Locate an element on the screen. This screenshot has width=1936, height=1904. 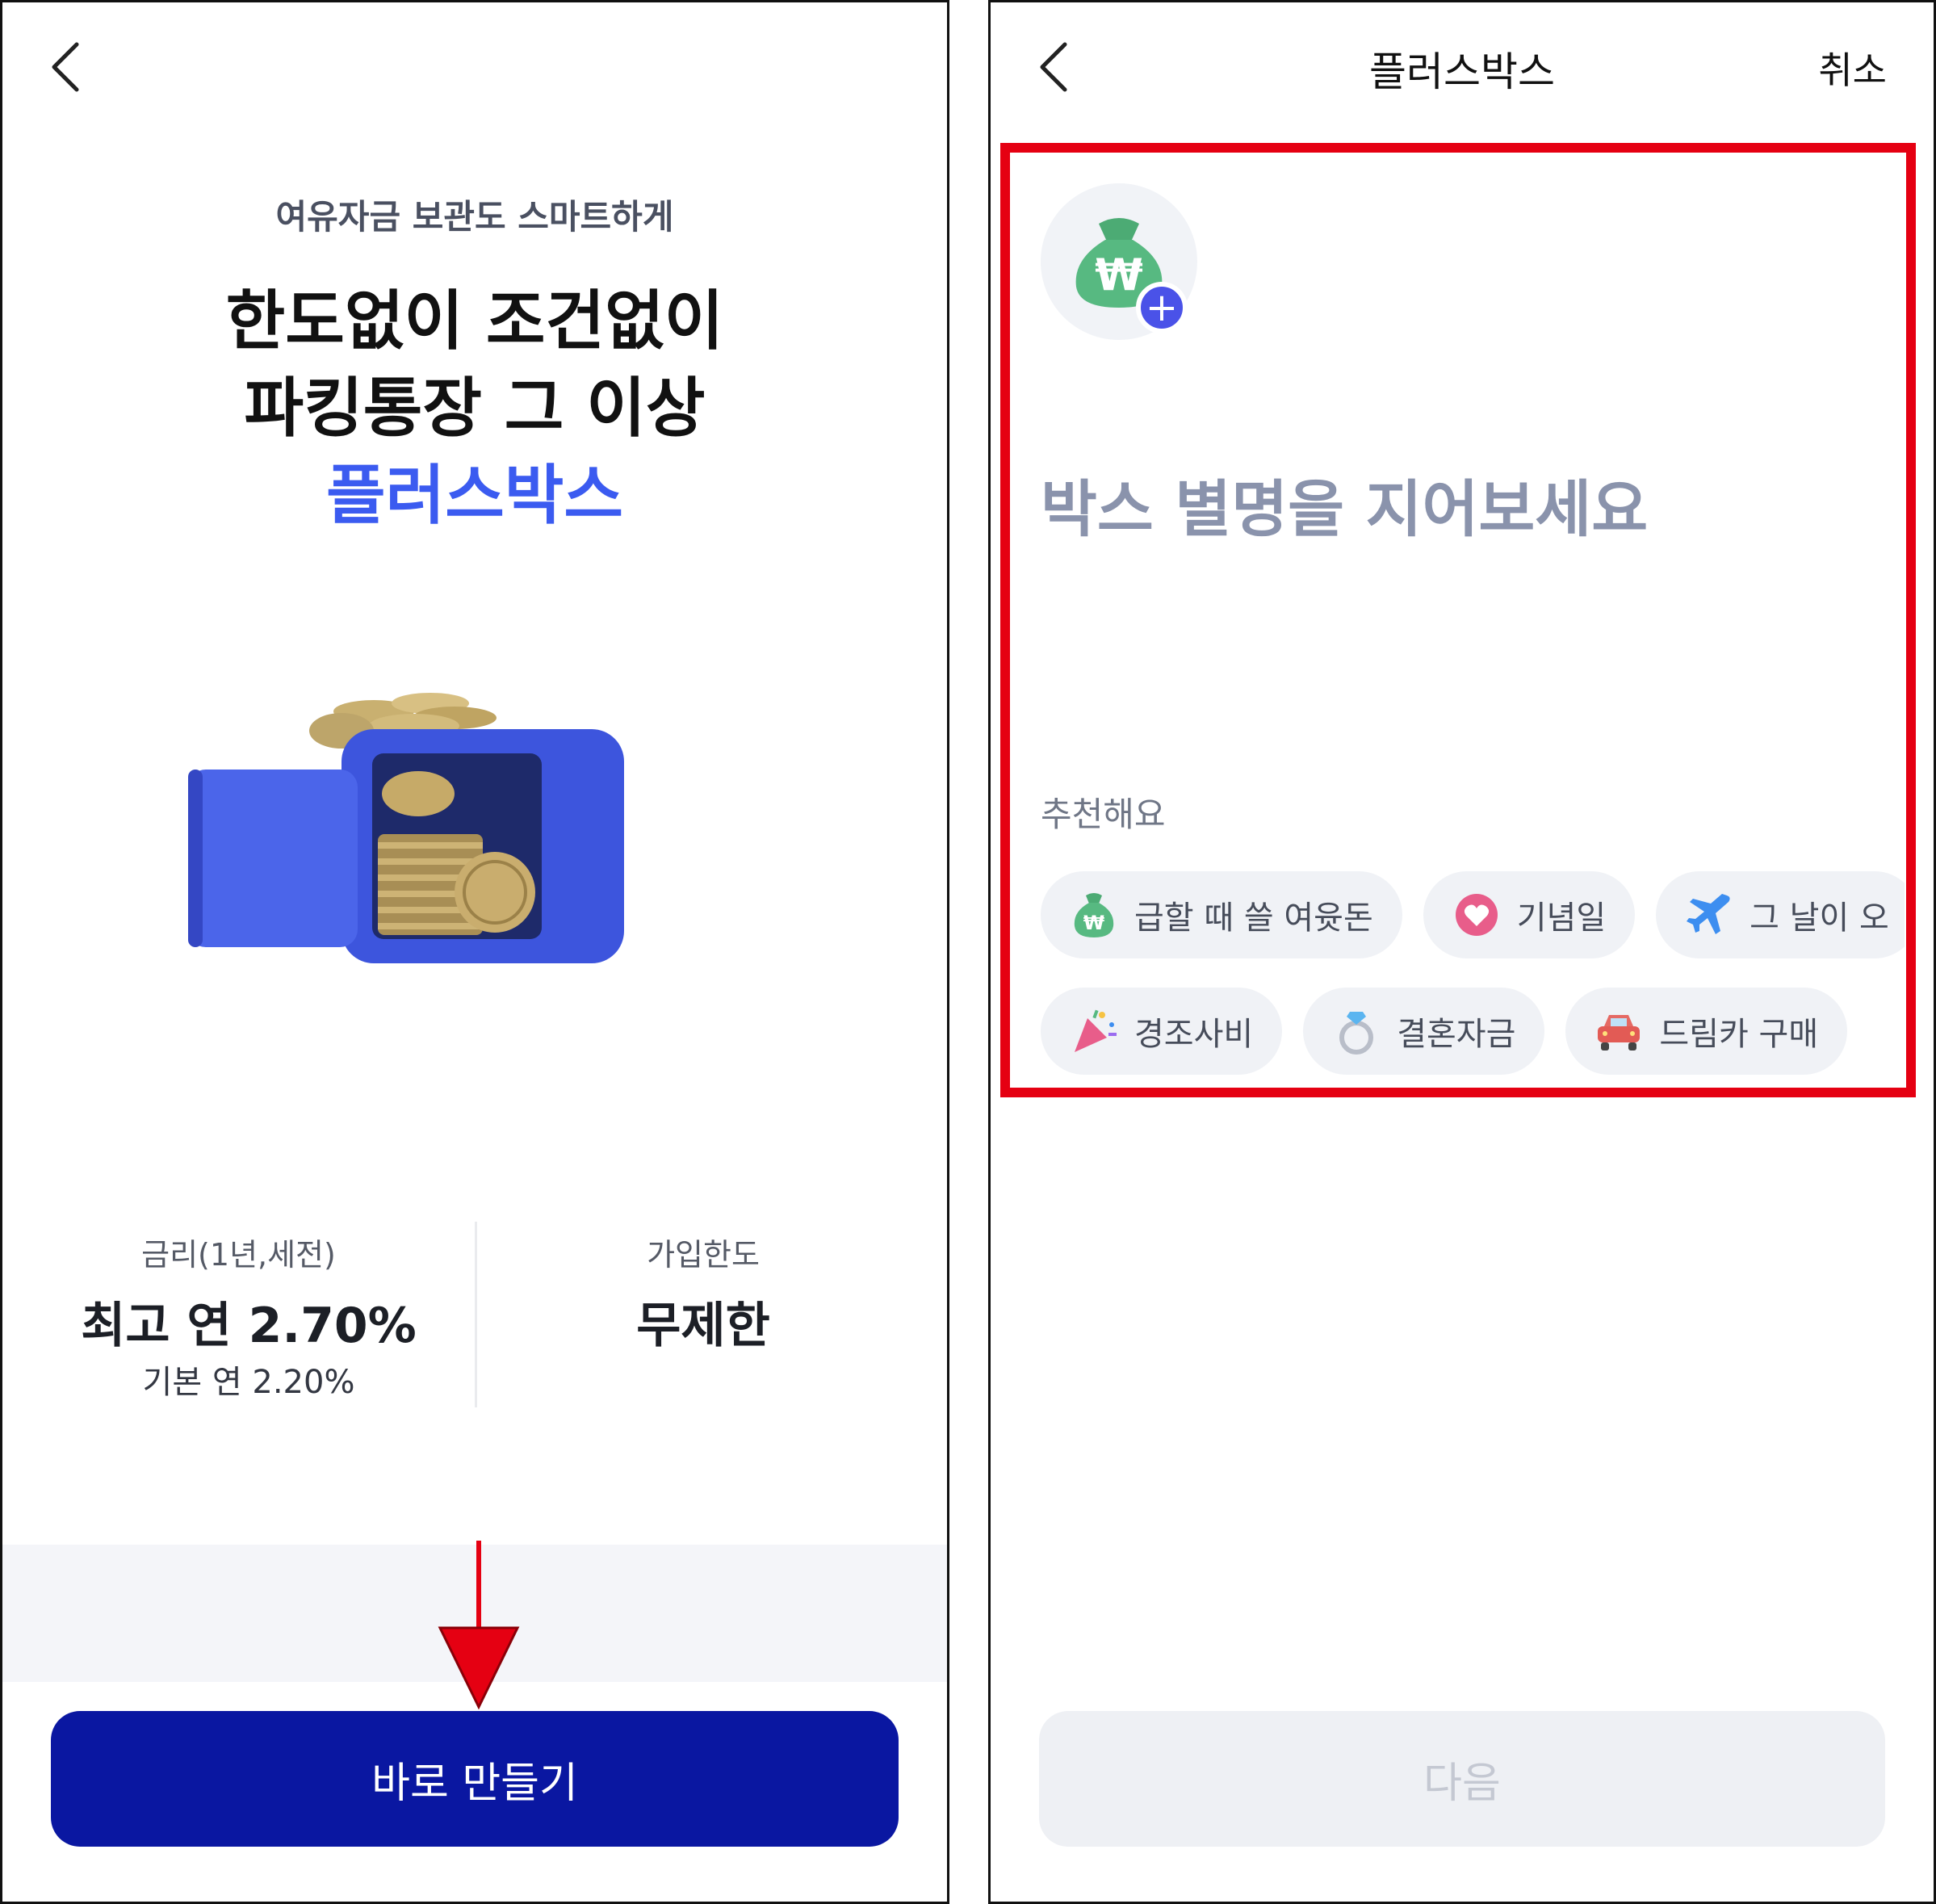
back-chevron-icon is located at coordinates (69, 66).